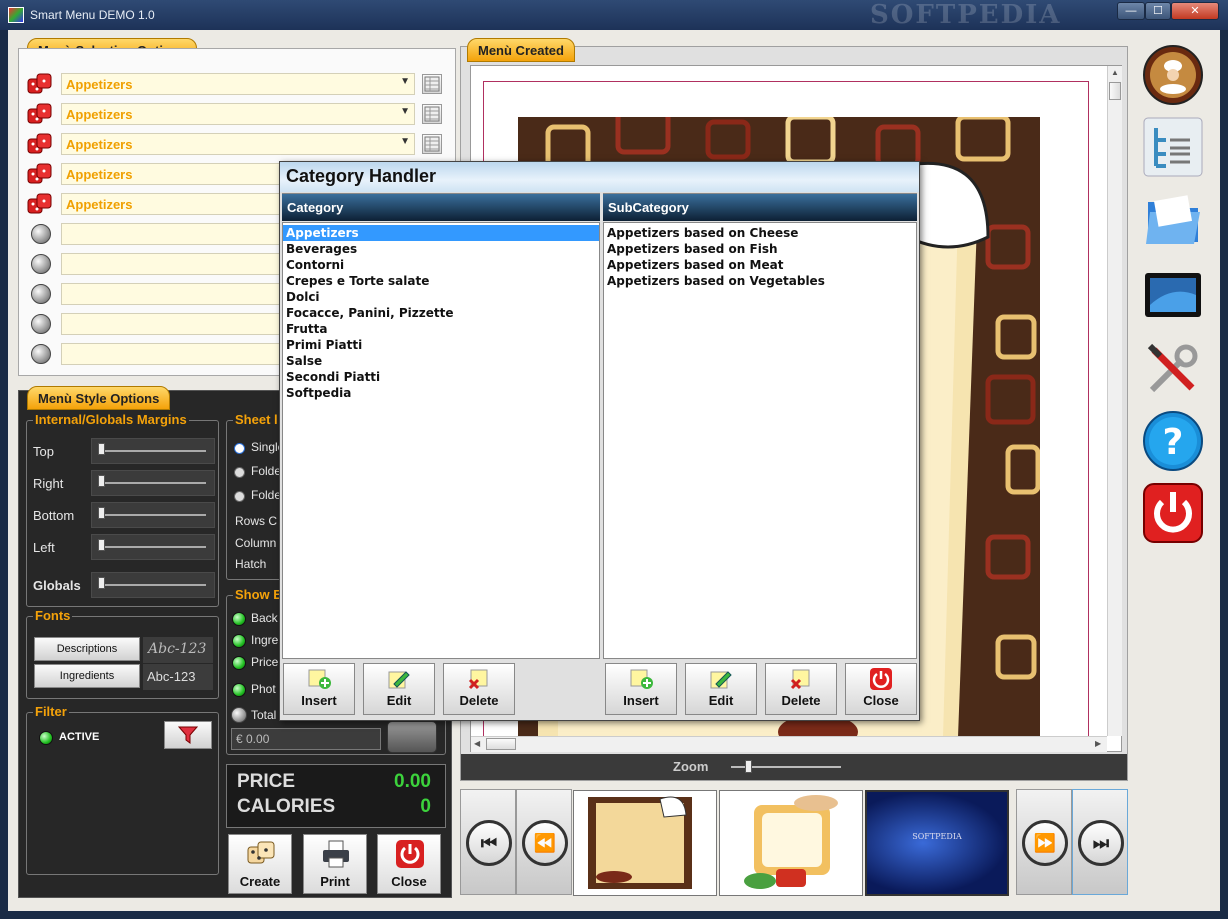 The height and width of the screenshot is (919, 1228). I want to click on create-label: Create, so click(260, 881).